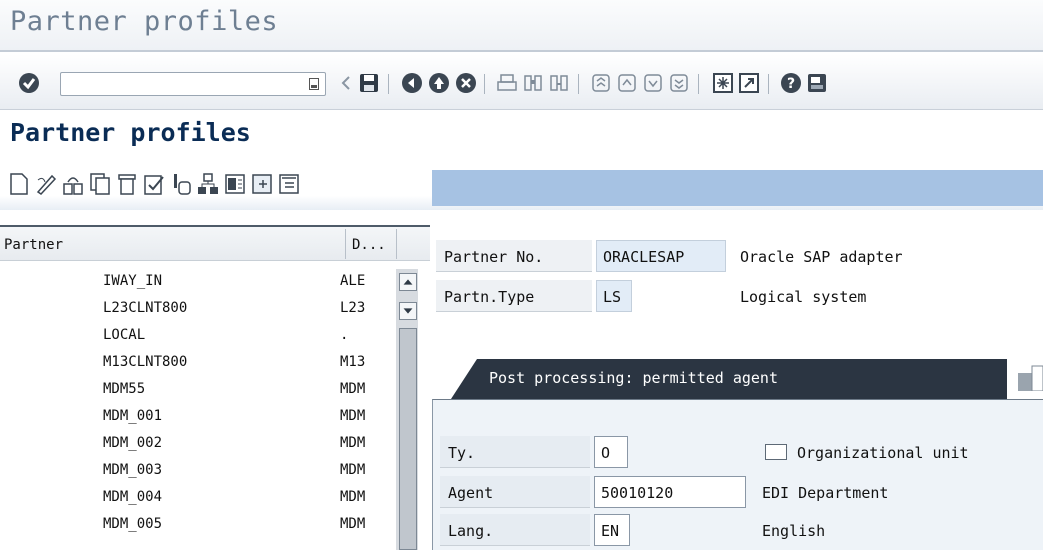  I want to click on list-item: IWAY_IN ALE, so click(198, 282).